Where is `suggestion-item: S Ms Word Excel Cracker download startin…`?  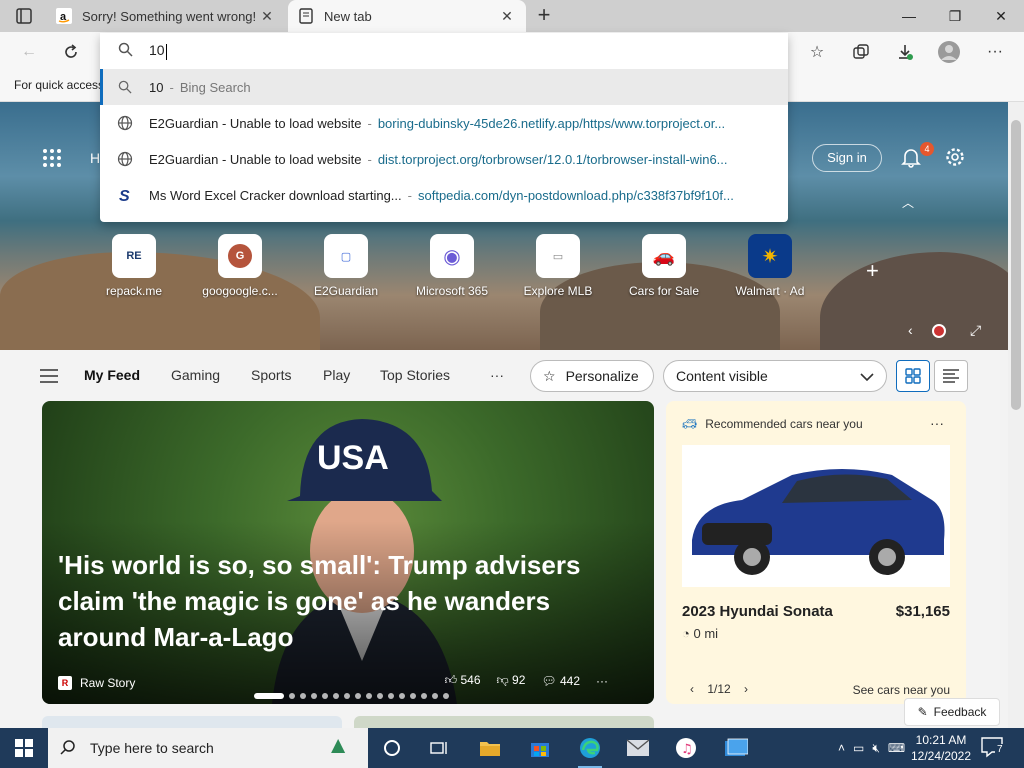
suggestion-item: S Ms Word Excel Cracker download startin… is located at coordinates (444, 195).